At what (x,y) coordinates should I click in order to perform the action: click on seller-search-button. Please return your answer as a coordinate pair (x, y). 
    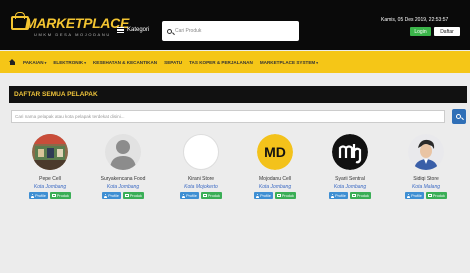
    Looking at the image, I should click on (459, 116).